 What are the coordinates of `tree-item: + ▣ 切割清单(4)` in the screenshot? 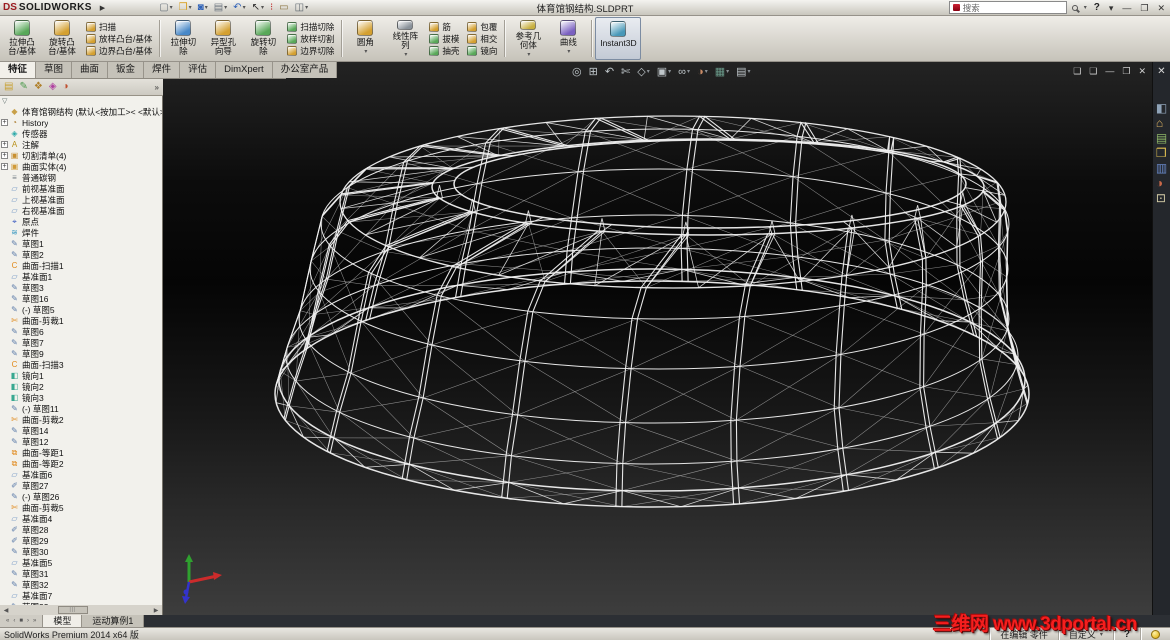 It's located at (81, 155).